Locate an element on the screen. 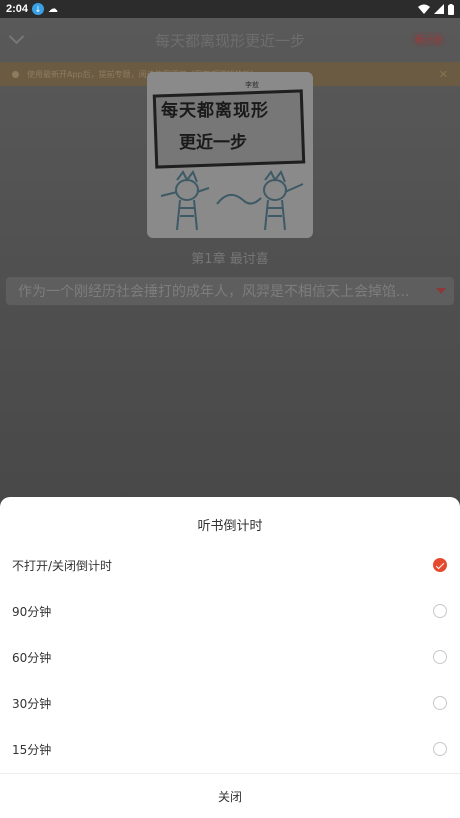  caret-down-icon is located at coordinates (441, 291).